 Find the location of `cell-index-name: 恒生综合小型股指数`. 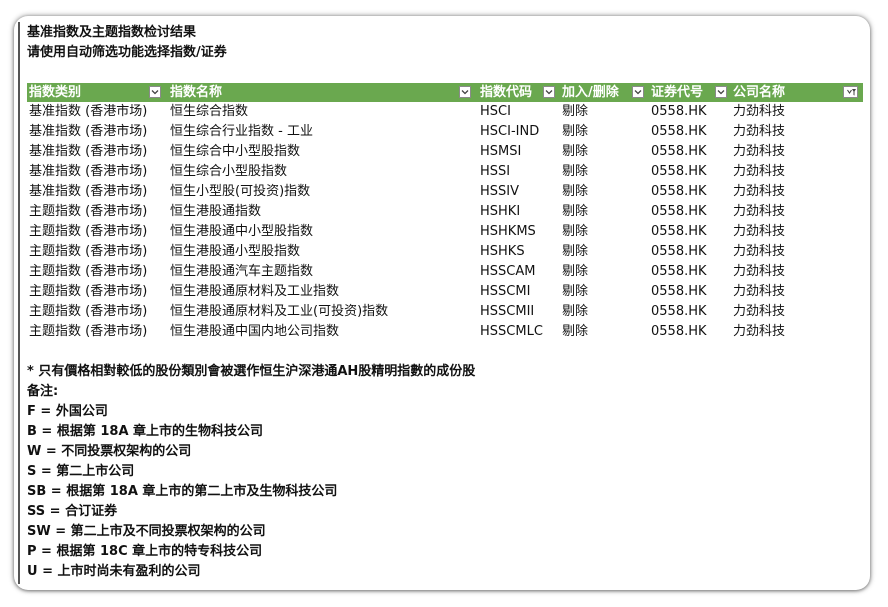

cell-index-name: 恒生综合小型股指数 is located at coordinates (228, 172).